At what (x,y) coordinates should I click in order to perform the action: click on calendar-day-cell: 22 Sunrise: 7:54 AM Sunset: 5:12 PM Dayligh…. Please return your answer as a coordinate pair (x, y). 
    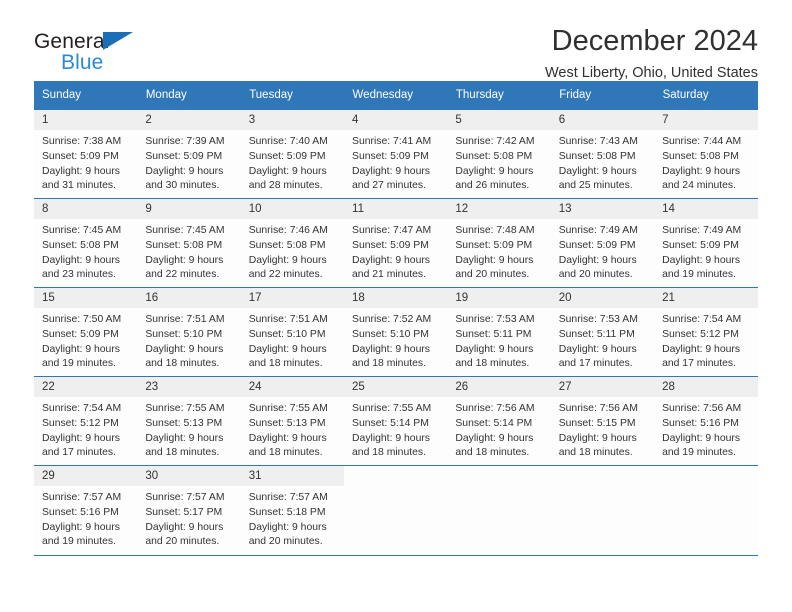
    Looking at the image, I should click on (86, 421).